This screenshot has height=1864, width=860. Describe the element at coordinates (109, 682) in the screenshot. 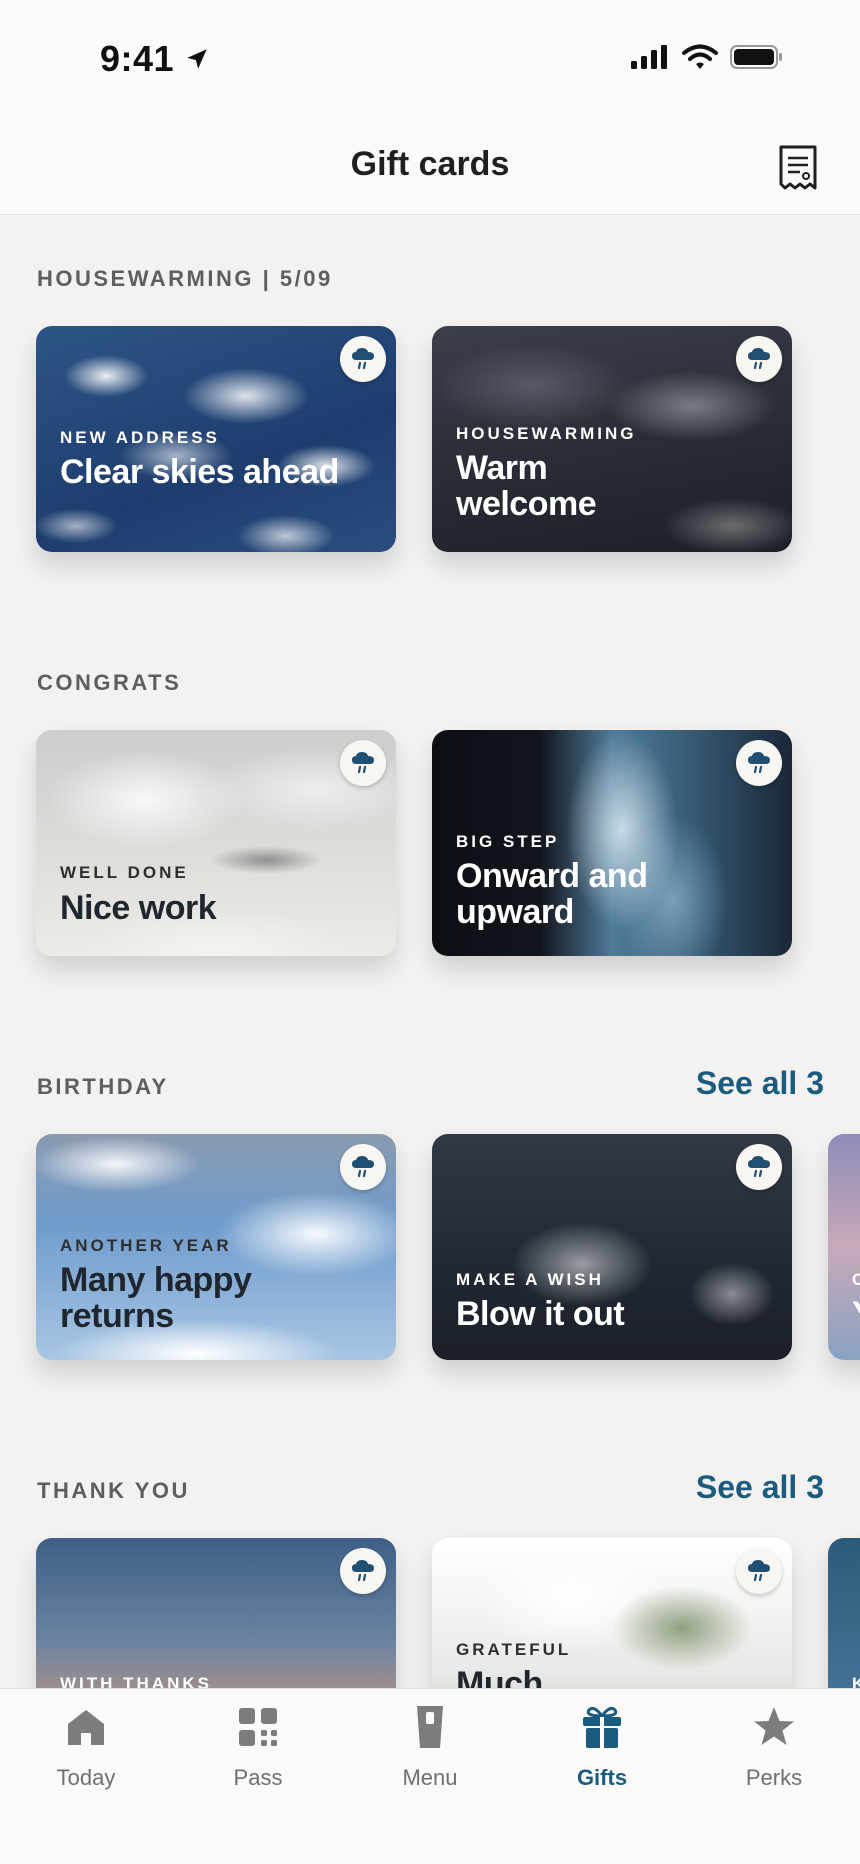

I see `section-title: CONGRATS` at that location.